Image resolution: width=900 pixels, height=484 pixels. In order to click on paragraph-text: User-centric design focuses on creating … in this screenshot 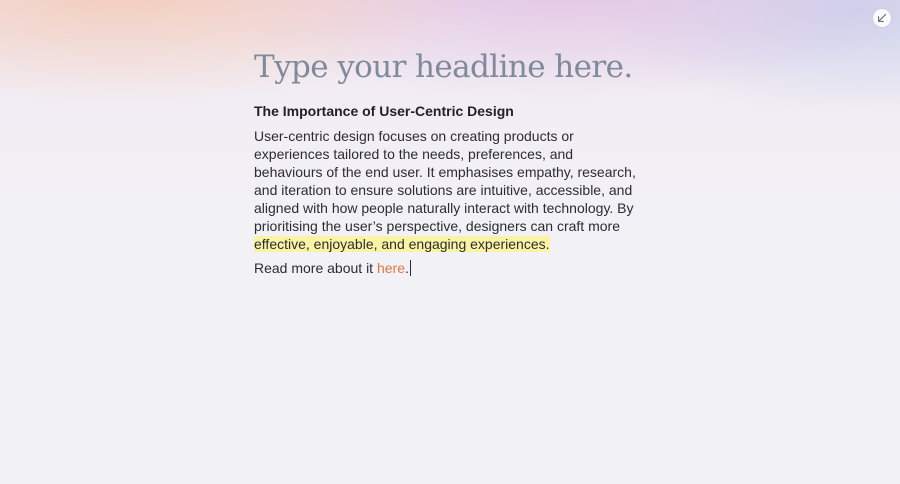, I will do `click(445, 181)`.